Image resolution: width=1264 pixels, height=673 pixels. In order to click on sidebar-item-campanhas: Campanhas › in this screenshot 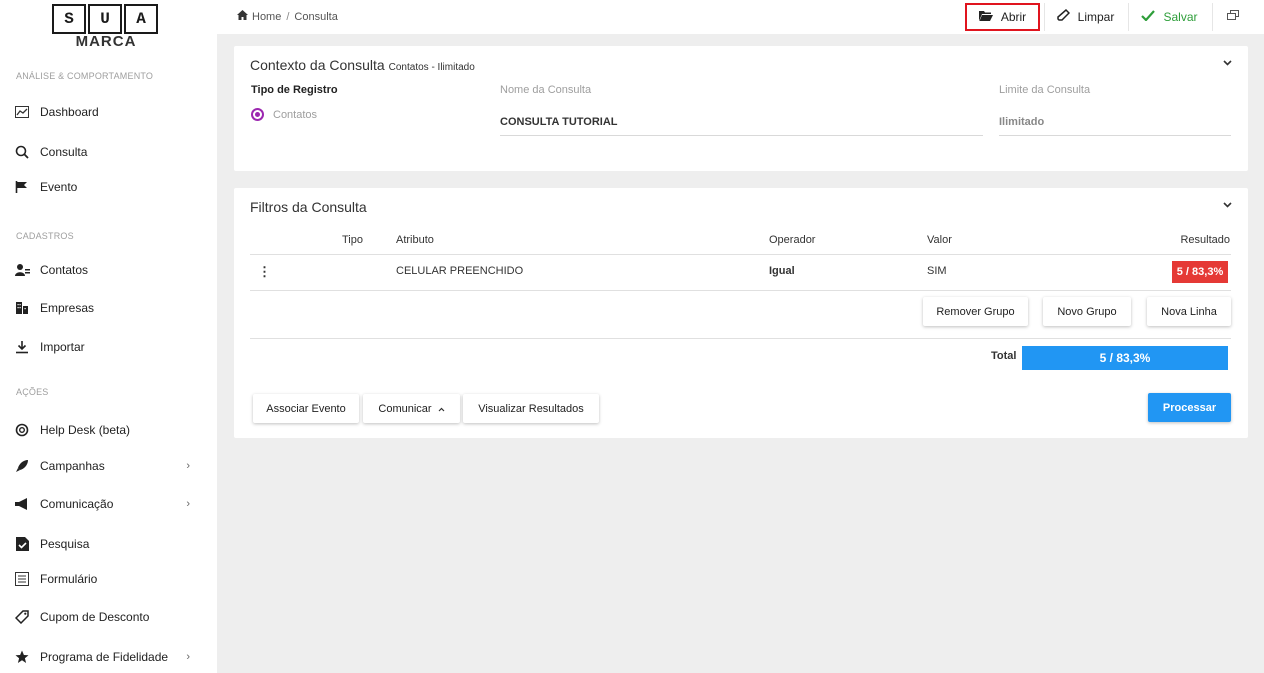, I will do `click(109, 466)`.